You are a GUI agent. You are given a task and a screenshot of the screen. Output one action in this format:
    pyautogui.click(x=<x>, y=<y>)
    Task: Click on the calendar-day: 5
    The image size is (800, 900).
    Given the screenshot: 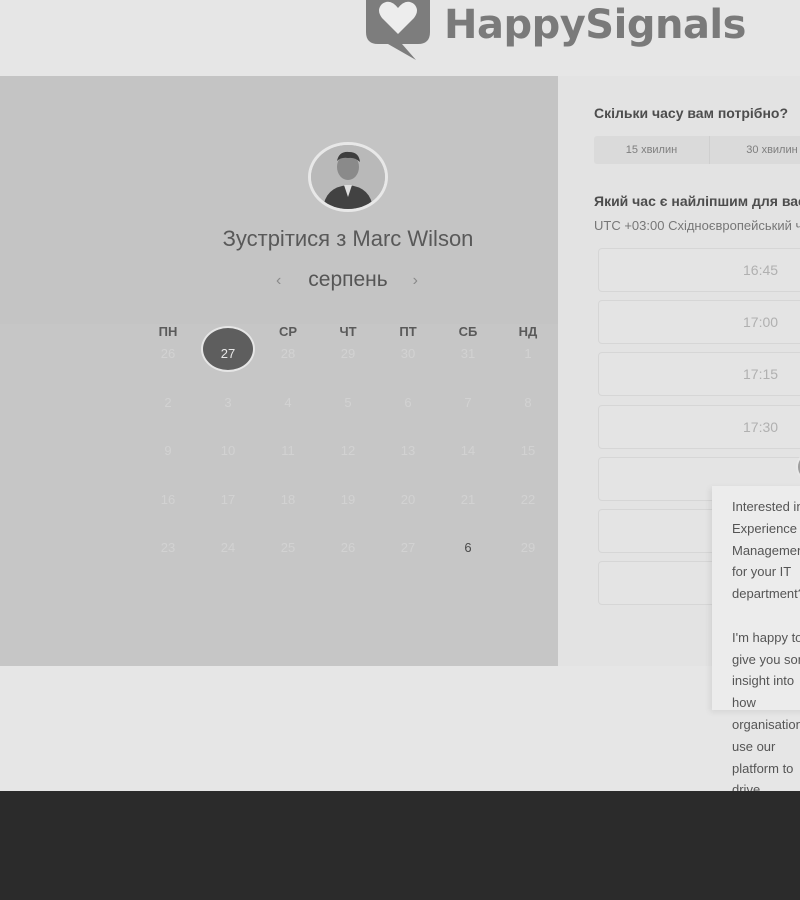 What is the action you would take?
    pyautogui.click(x=348, y=403)
    